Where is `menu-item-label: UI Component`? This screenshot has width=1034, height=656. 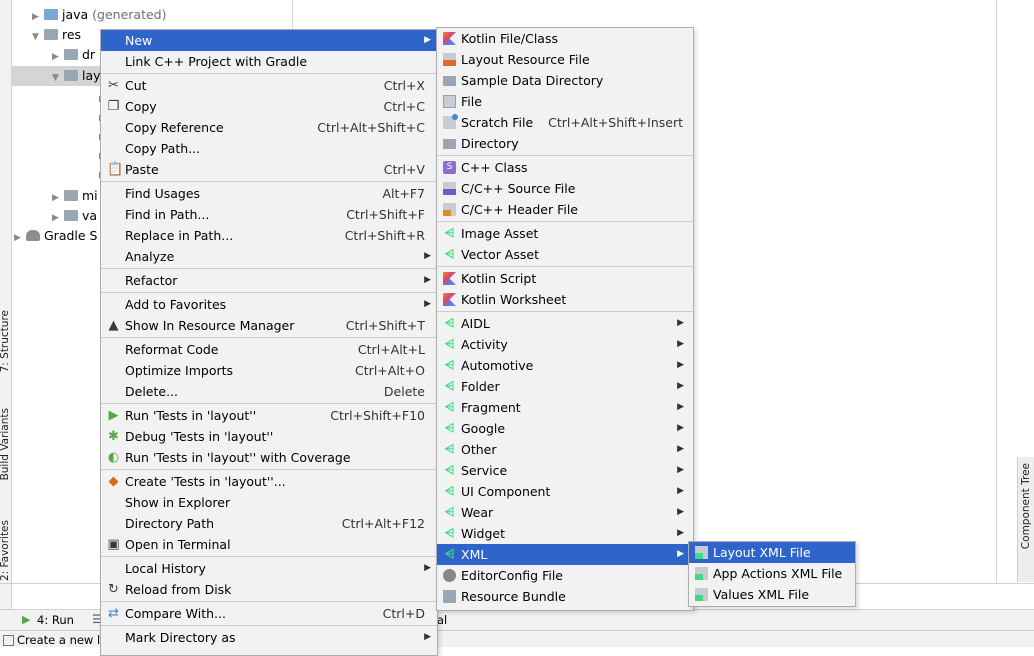 menu-item-label: UI Component is located at coordinates (506, 491).